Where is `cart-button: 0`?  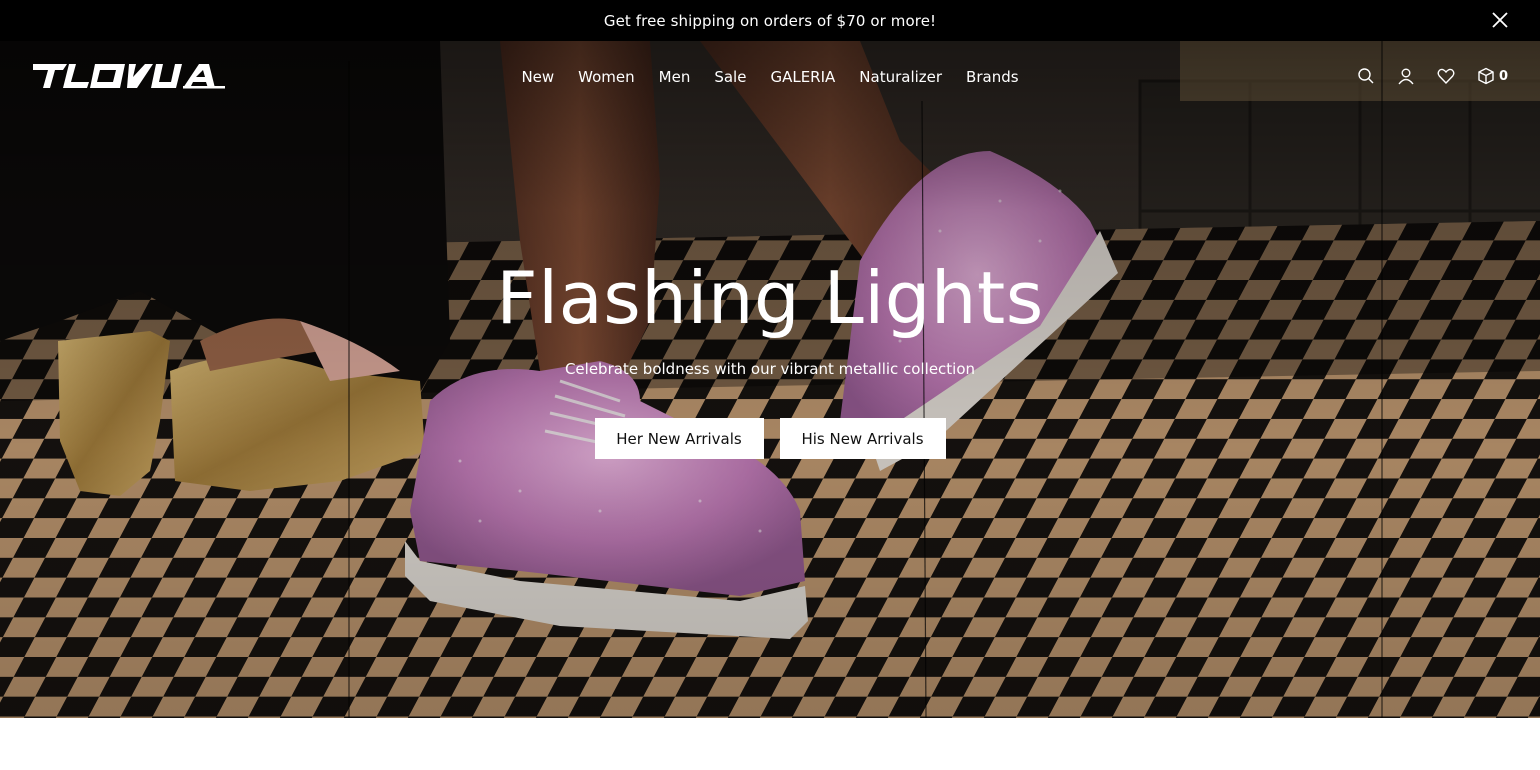 cart-button: 0 is located at coordinates (1492, 76).